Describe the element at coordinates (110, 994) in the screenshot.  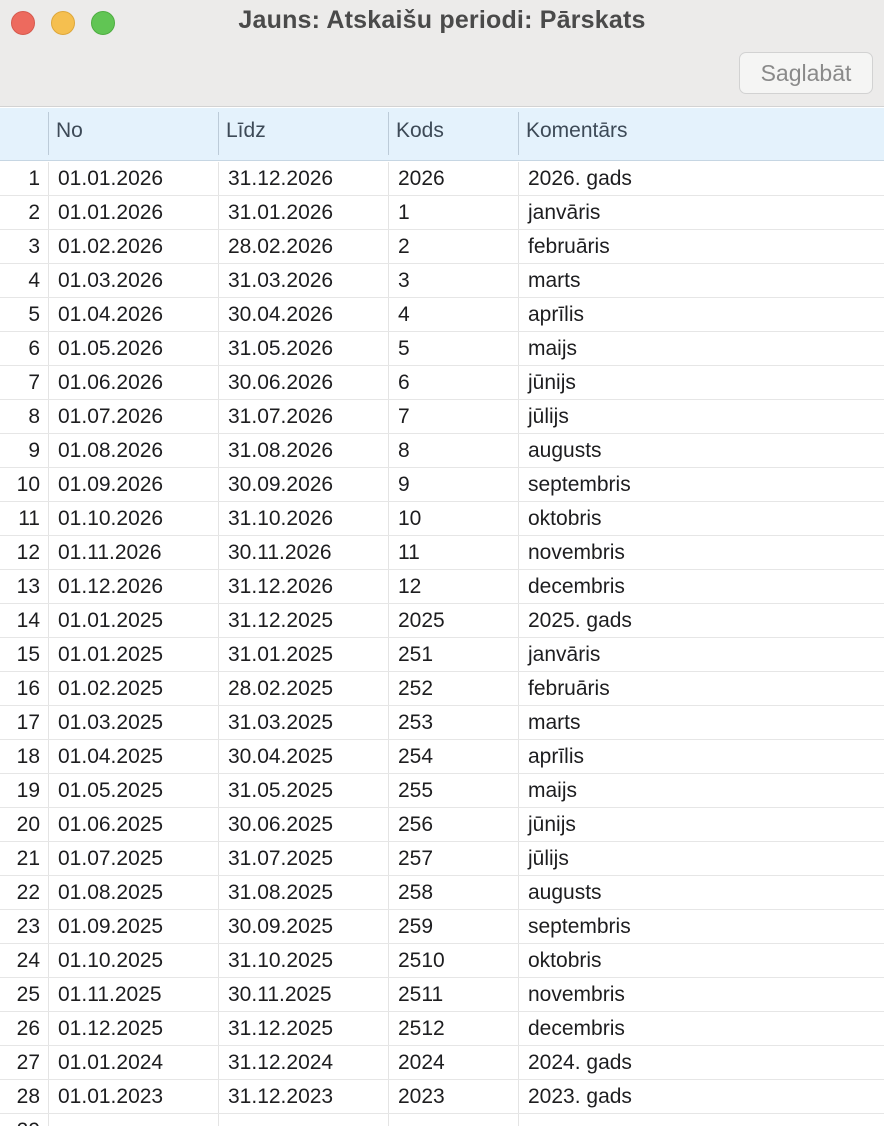
I see `cell-no: 01.11.2025` at that location.